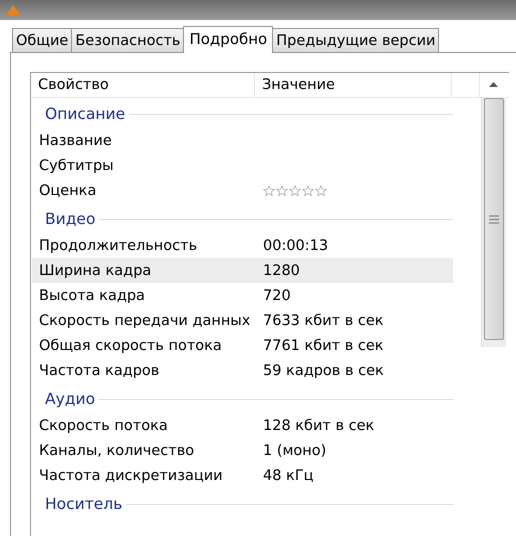 This screenshot has height=536, width=516. What do you see at coordinates (294, 450) in the screenshot?
I see `property-value: 1 (моно)` at bounding box center [294, 450].